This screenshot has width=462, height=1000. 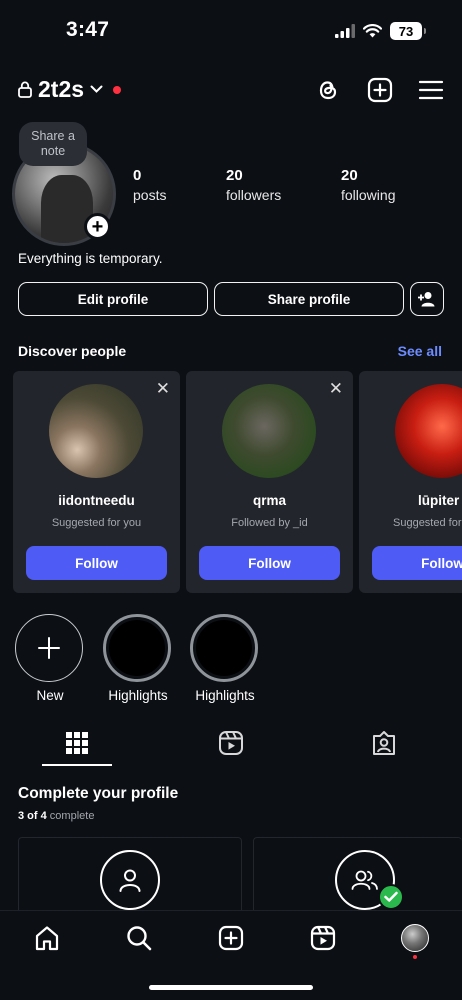 What do you see at coordinates (391, 897) in the screenshot?
I see `check-icon` at bounding box center [391, 897].